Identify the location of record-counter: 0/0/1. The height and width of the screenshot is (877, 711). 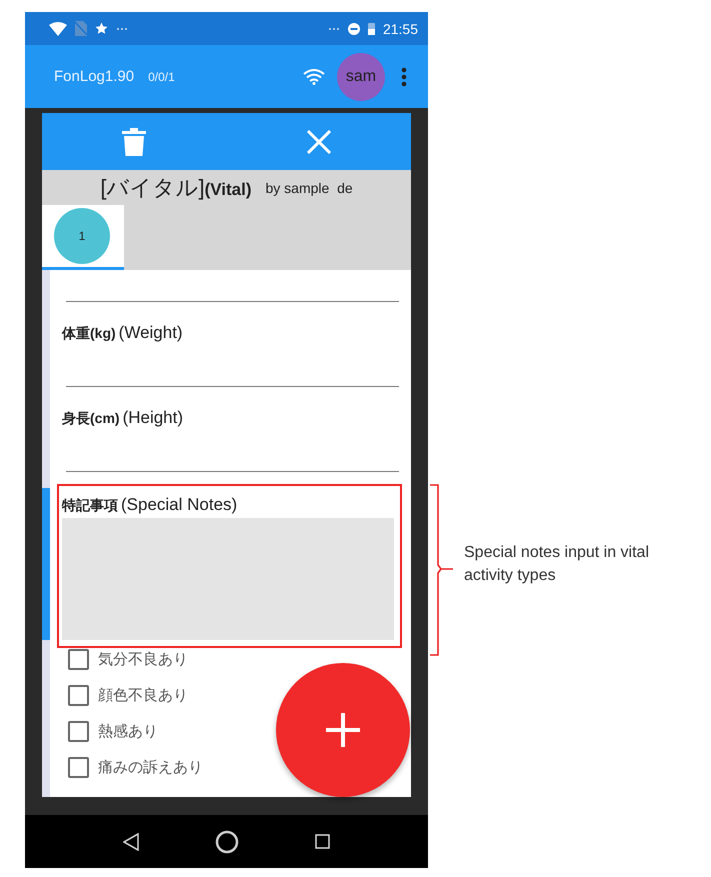
(161, 77).